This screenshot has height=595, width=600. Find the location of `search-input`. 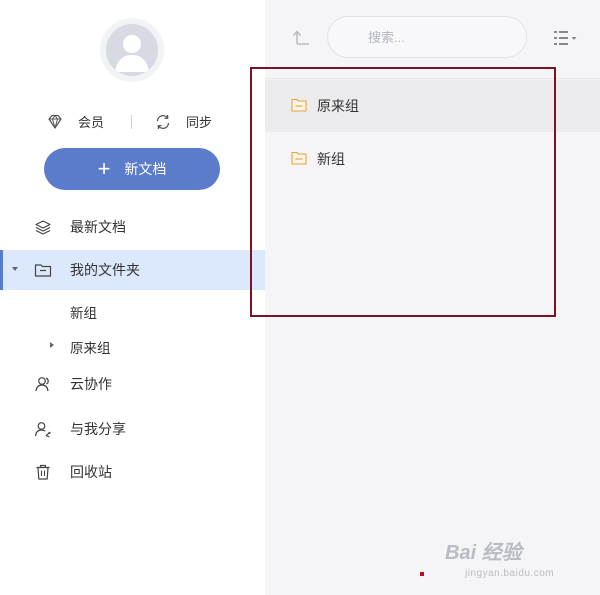

search-input is located at coordinates (427, 37).